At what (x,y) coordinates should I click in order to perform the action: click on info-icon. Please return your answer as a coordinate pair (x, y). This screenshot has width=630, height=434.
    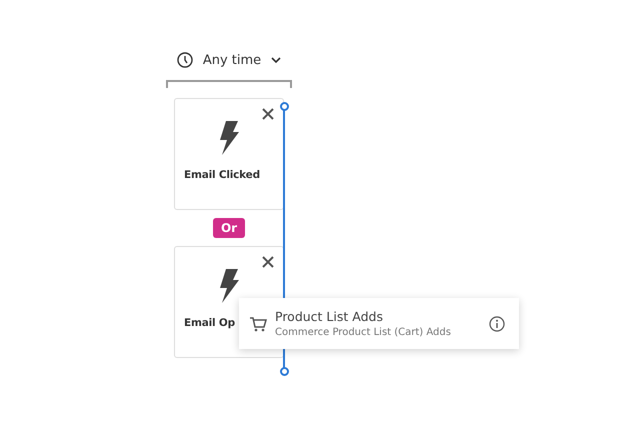
    Looking at the image, I should click on (497, 324).